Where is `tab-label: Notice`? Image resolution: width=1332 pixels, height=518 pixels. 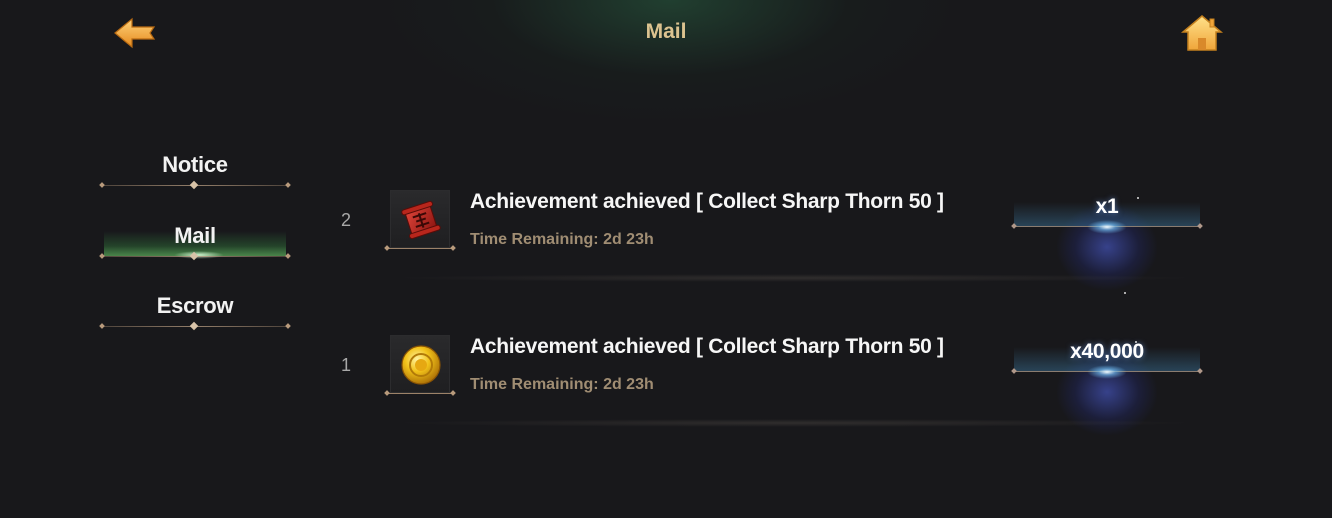
tab-label: Notice is located at coordinates (195, 164).